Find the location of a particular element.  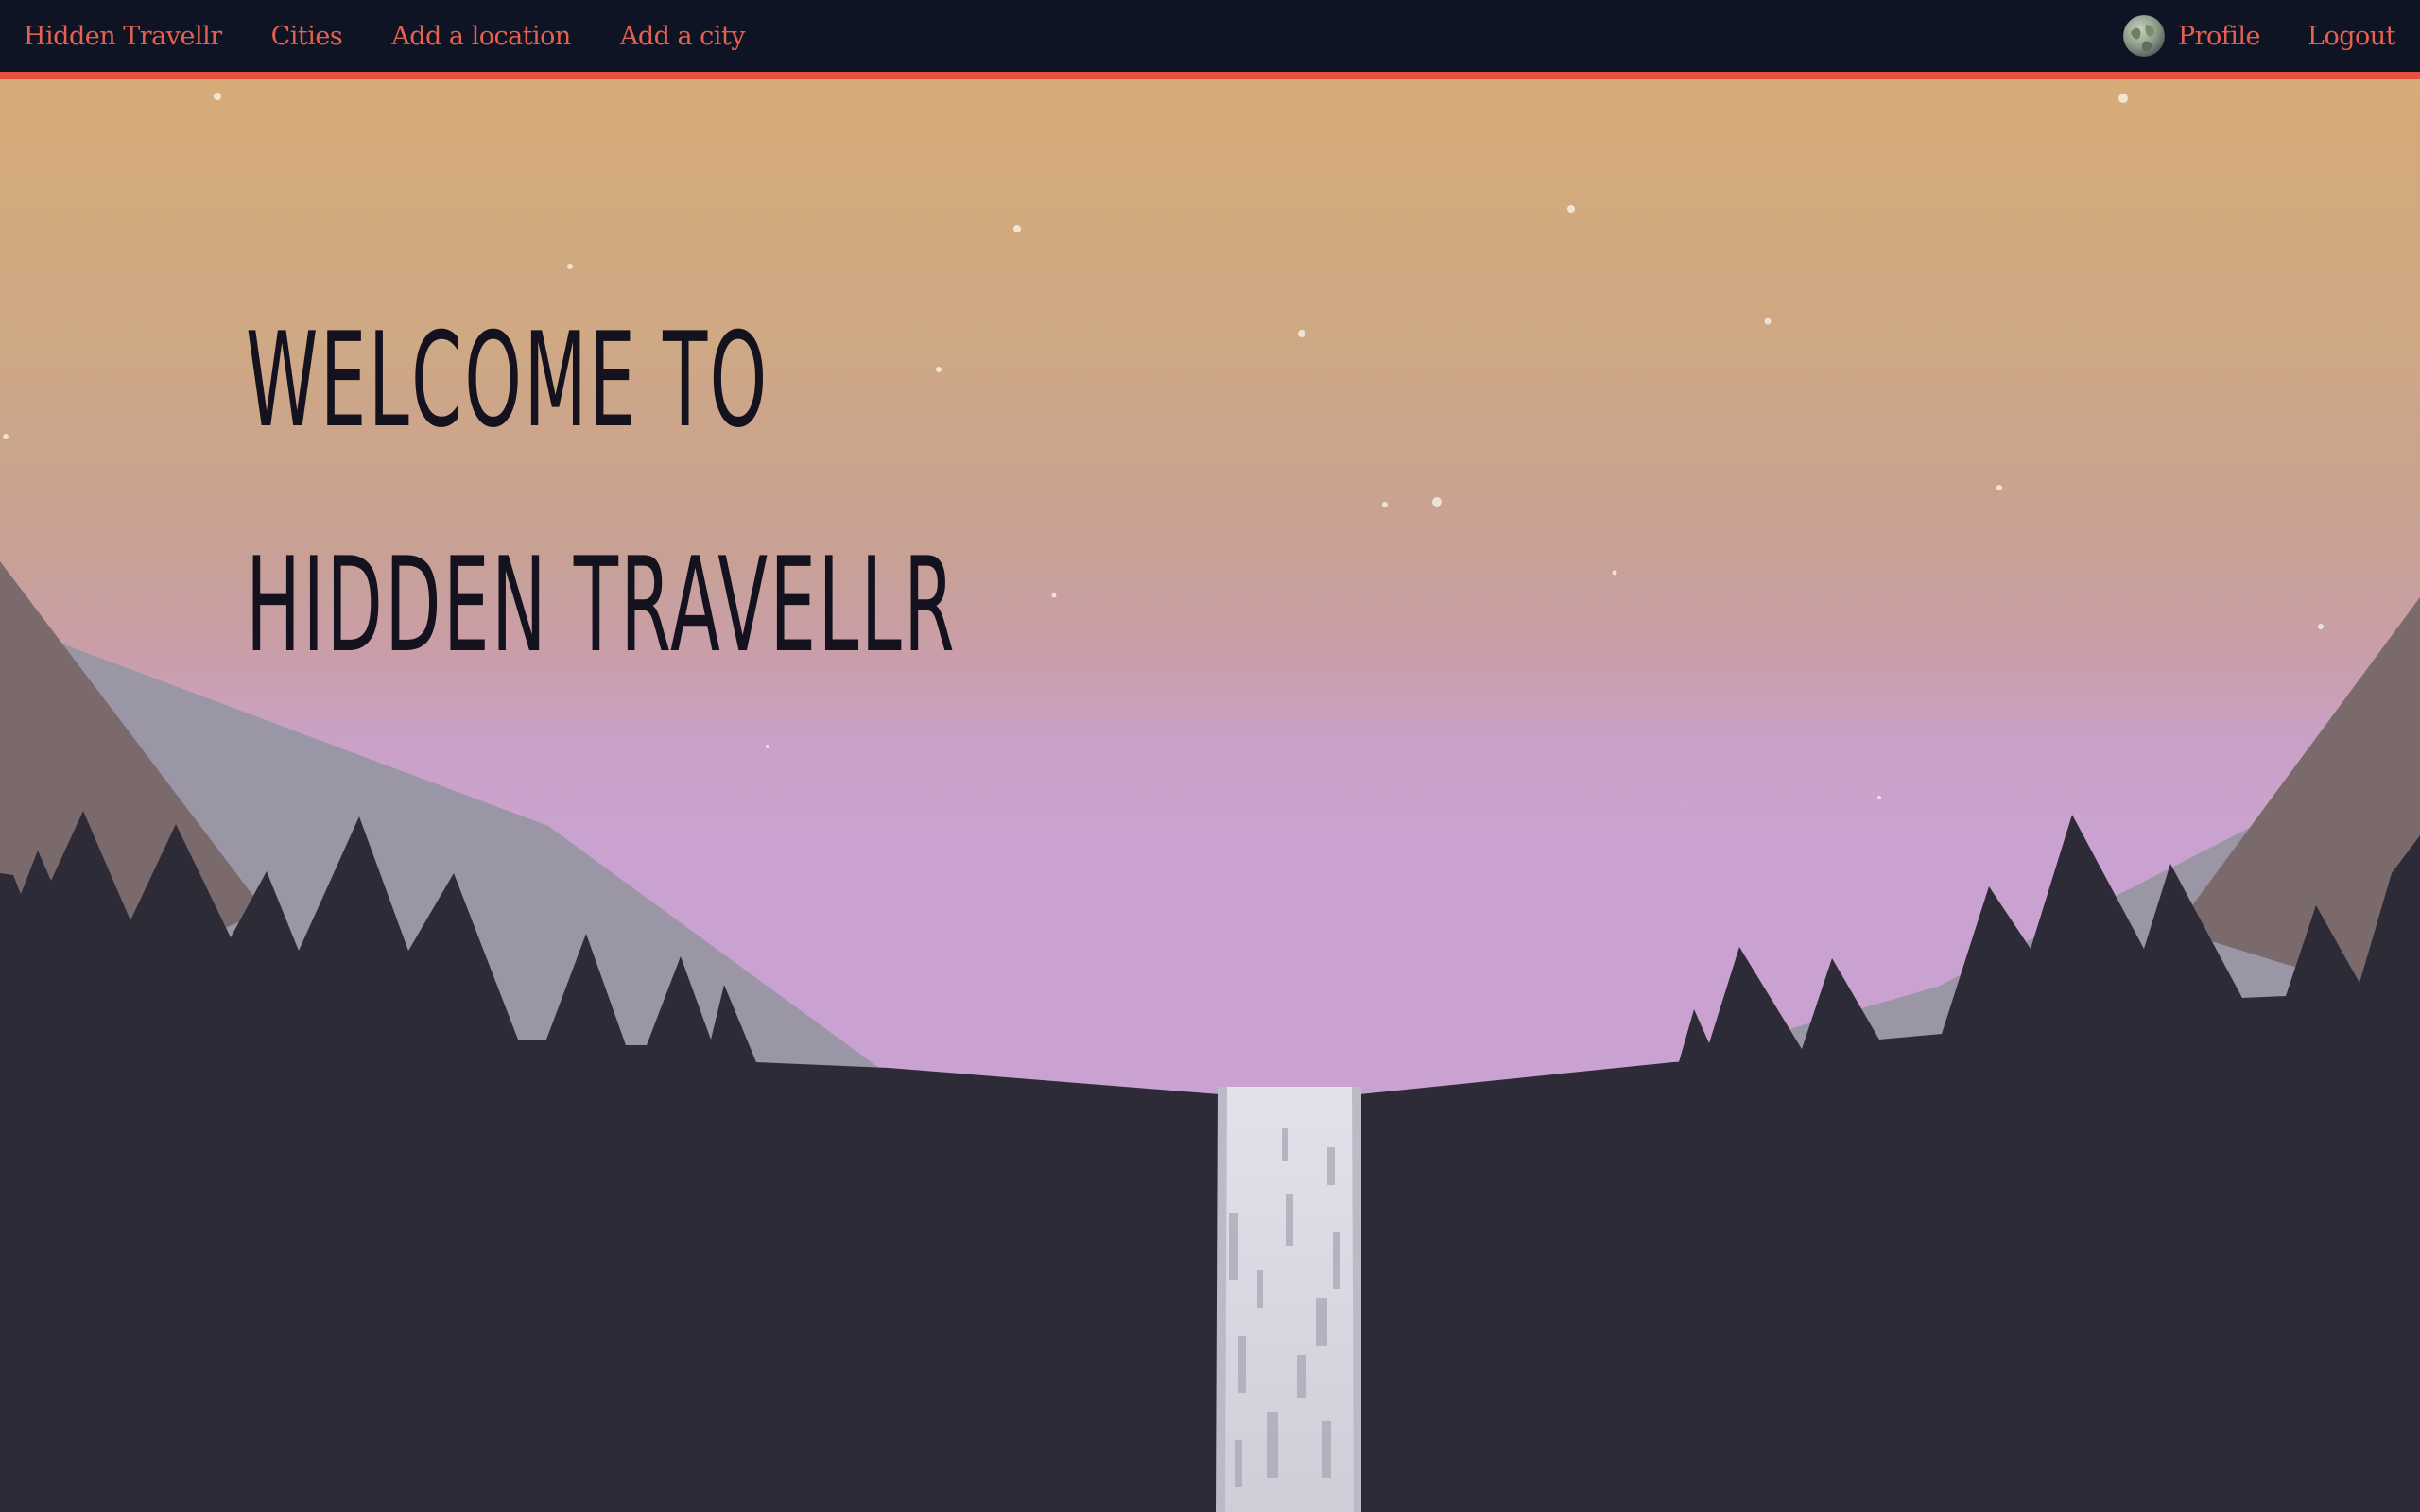

profile-link: Profile is located at coordinates (2191, 36).